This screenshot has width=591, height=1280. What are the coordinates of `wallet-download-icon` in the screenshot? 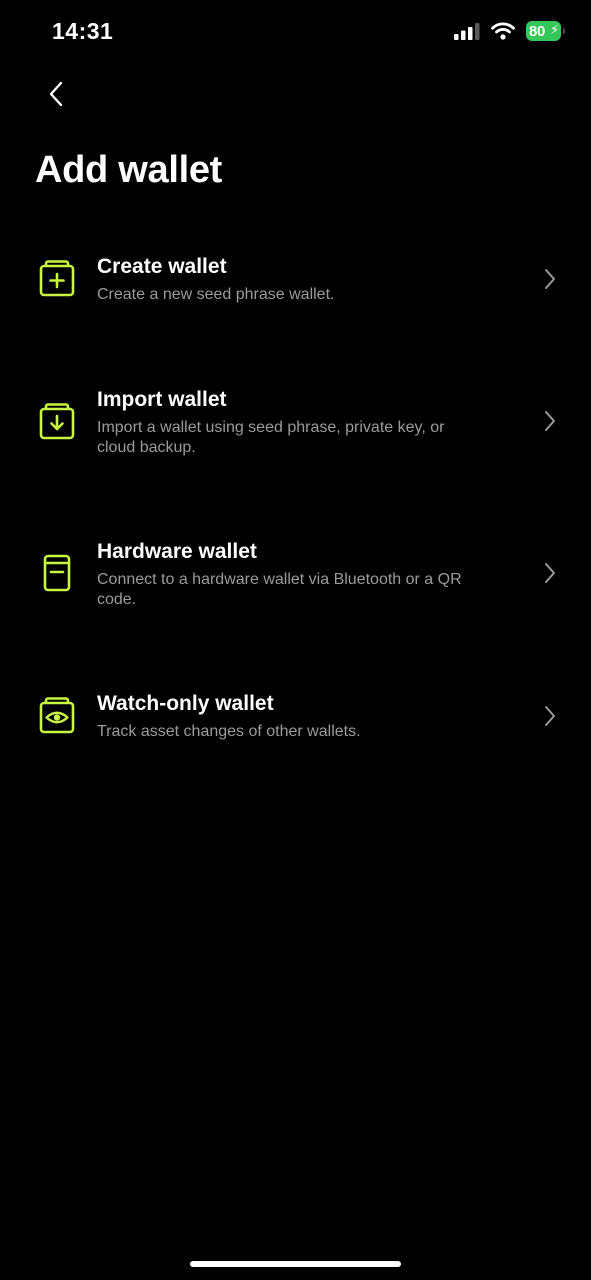 It's located at (57, 421).